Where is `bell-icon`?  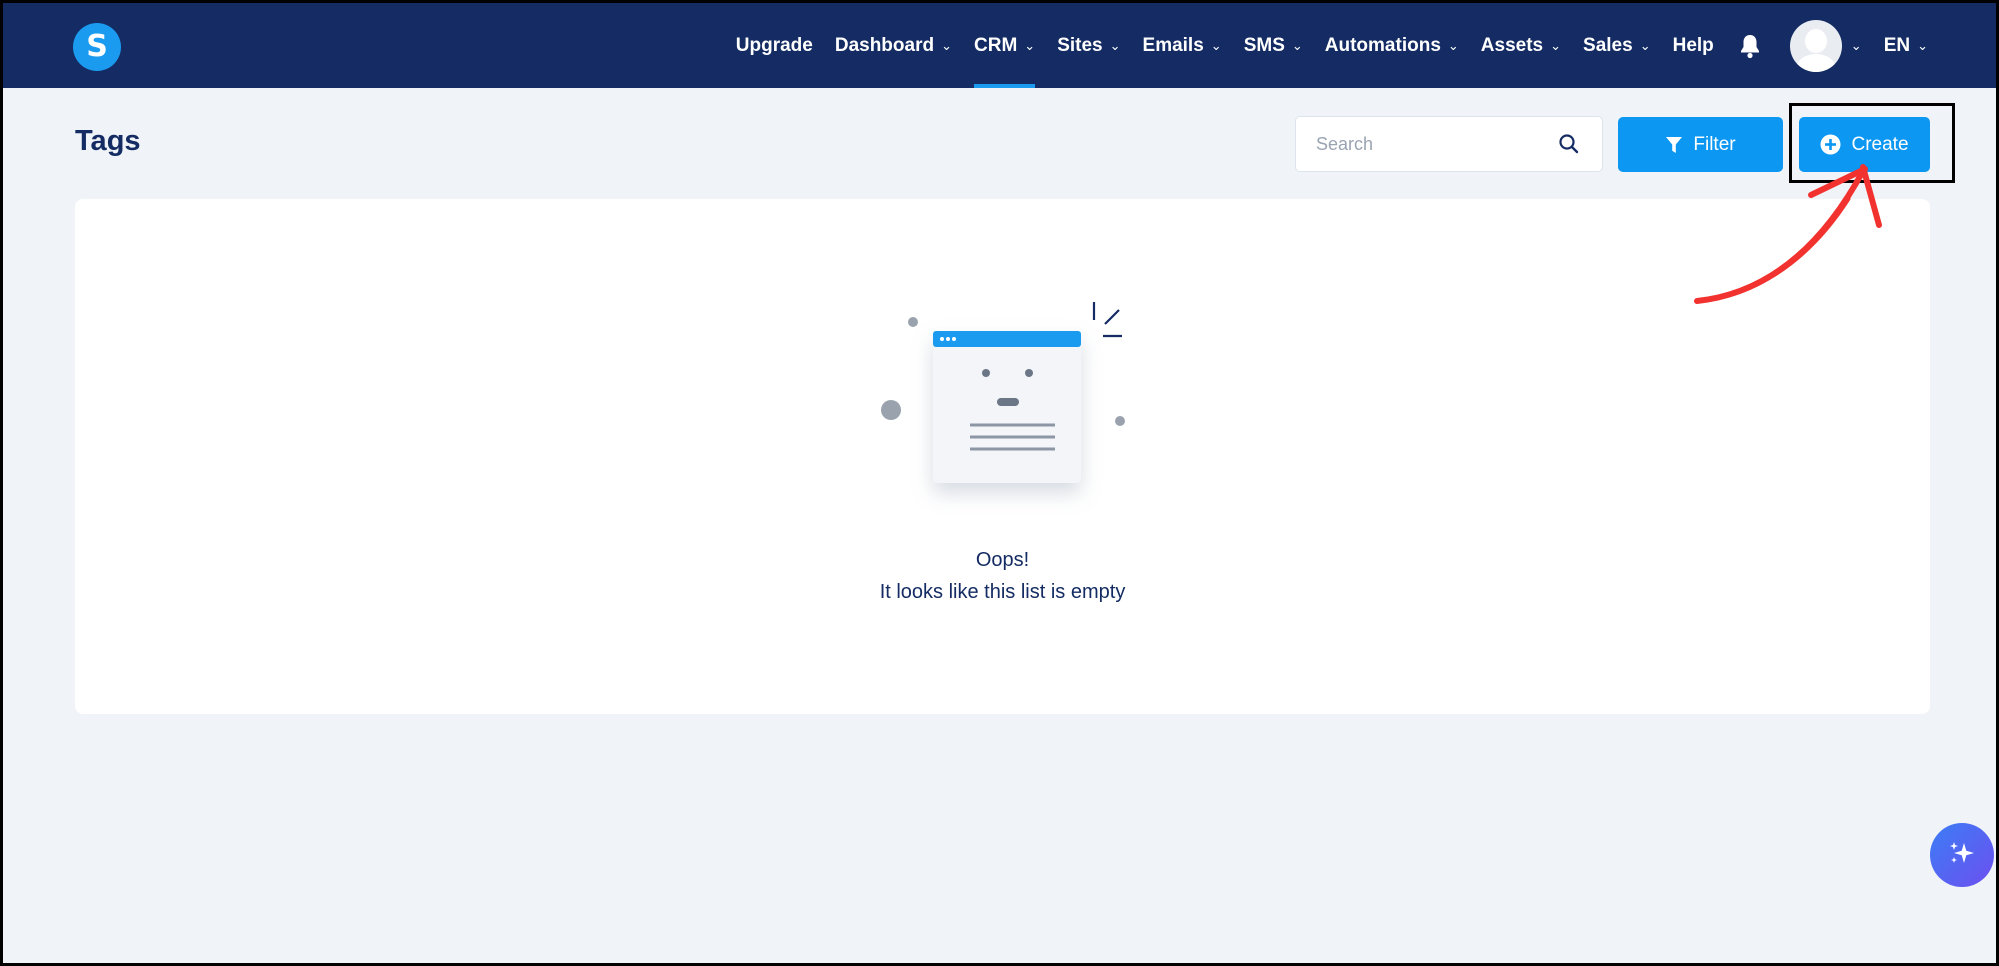 bell-icon is located at coordinates (1750, 46).